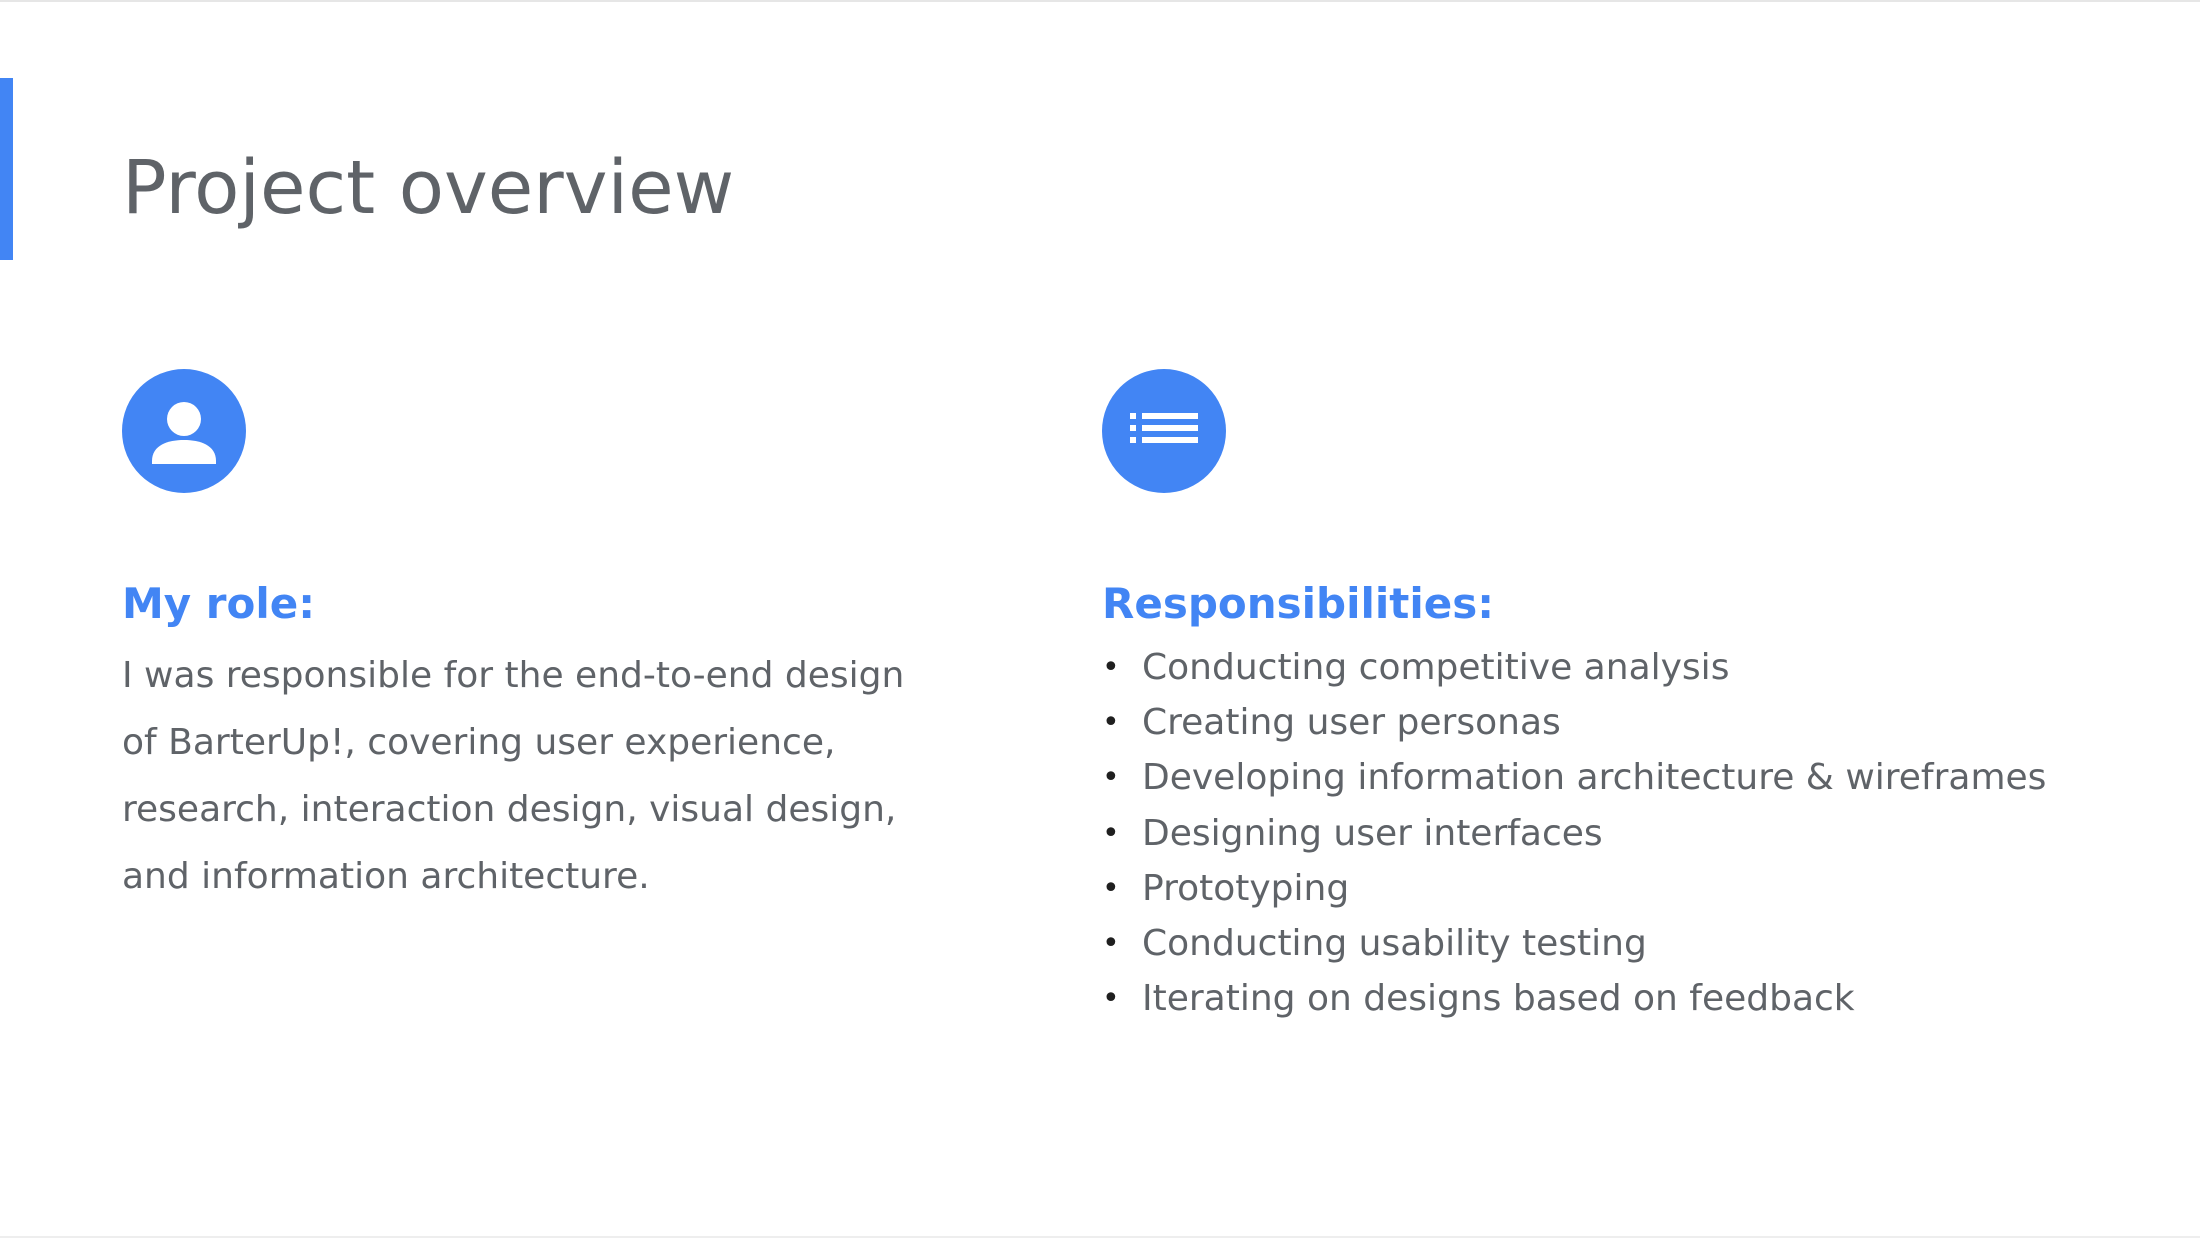 This screenshot has width=2200, height=1240. I want to click on list-item-text: Prototyping, so click(1246, 888).